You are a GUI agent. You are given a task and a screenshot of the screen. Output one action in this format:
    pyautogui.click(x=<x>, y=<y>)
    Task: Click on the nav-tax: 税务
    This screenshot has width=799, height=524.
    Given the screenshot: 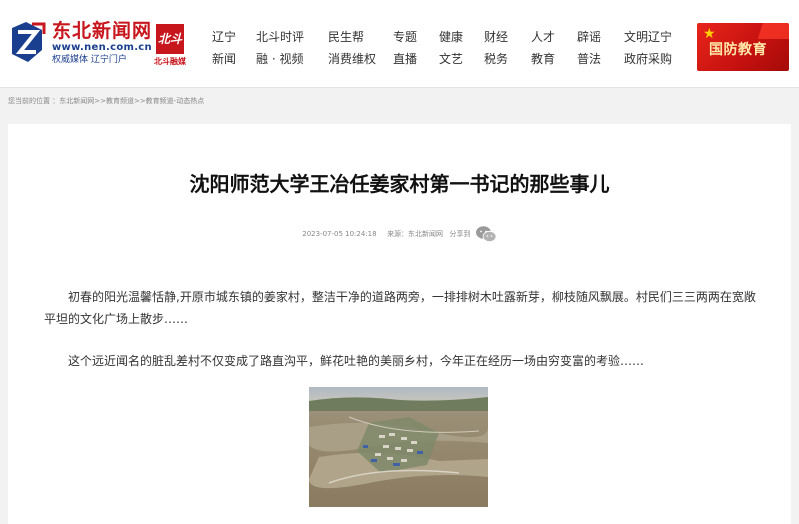 What is the action you would take?
    pyautogui.click(x=496, y=59)
    